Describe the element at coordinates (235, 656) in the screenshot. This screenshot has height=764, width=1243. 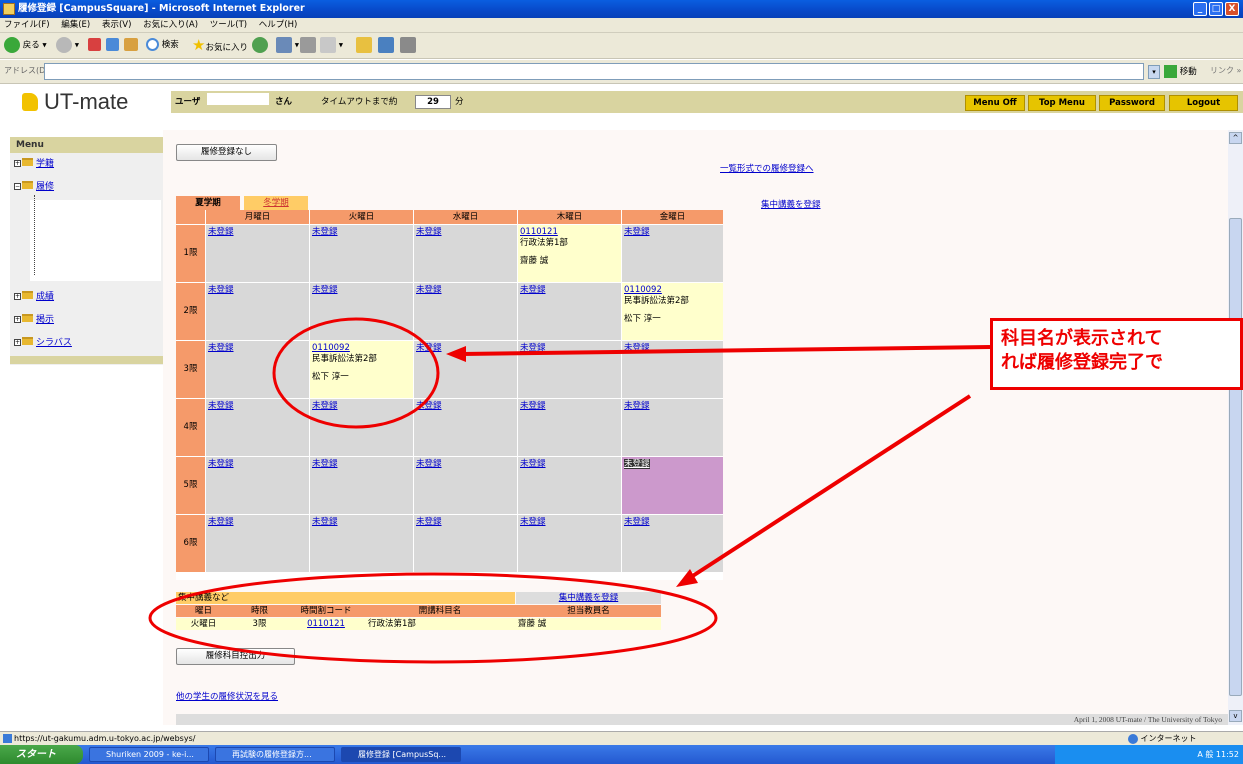
I see `export-courses-button: 履修科目控出力` at that location.